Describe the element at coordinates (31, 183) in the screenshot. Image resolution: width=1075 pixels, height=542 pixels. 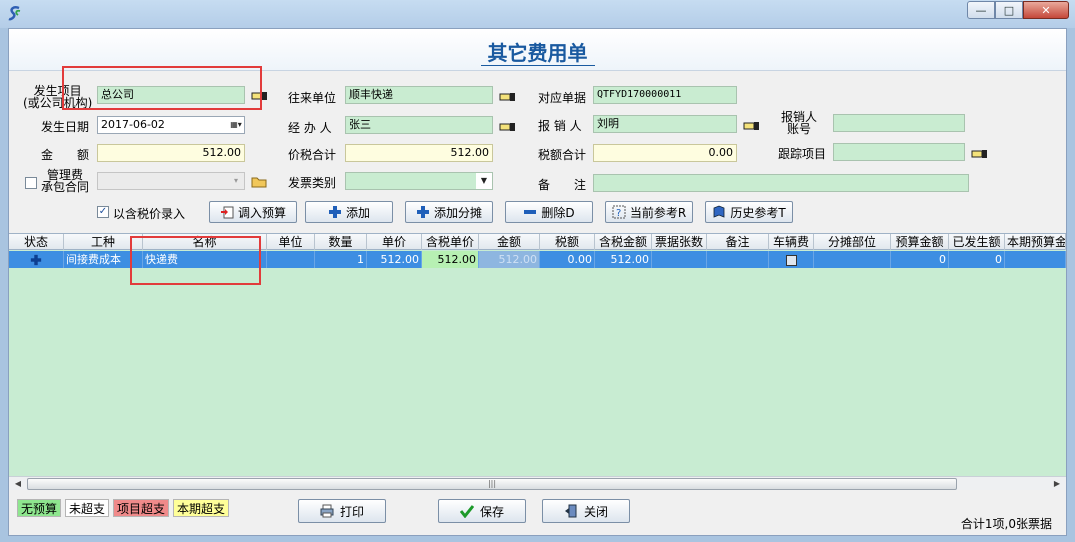
I see `mgmt-fee-checkbox` at that location.